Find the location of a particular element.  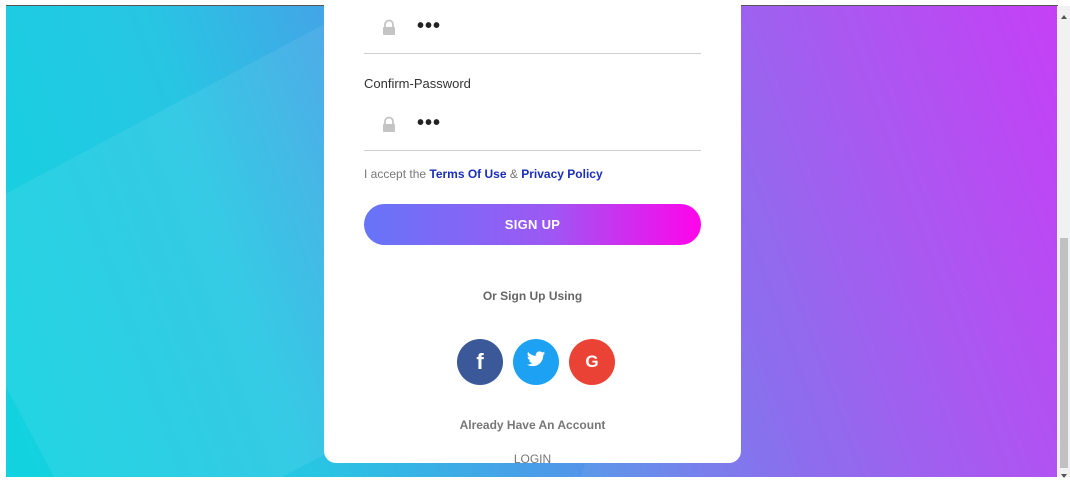

terms-ampersand: & is located at coordinates (513, 174).